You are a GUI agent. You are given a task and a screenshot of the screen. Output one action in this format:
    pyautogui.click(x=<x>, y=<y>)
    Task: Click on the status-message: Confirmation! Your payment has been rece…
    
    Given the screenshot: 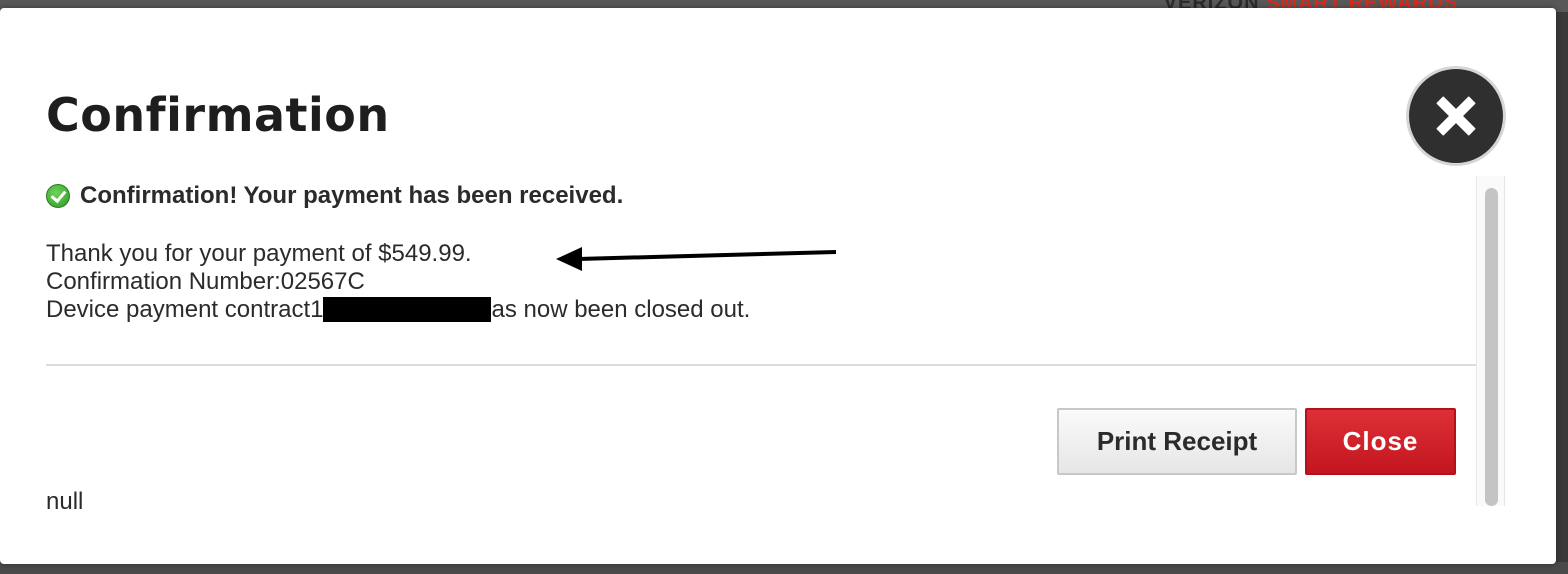 What is the action you would take?
    pyautogui.click(x=352, y=195)
    